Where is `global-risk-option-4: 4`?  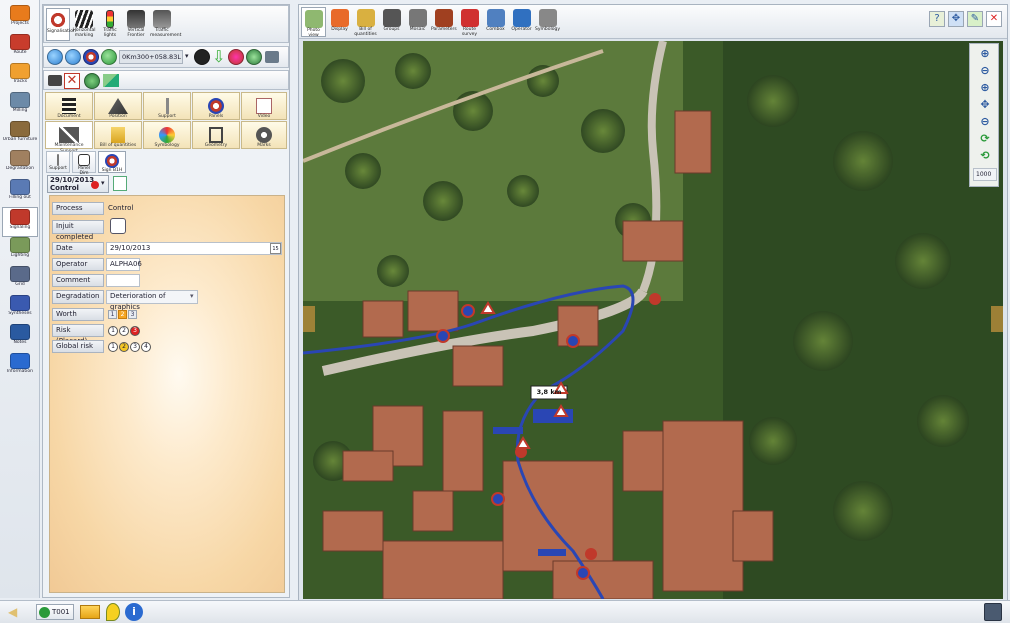
global-risk-option-4: 4 is located at coordinates (146, 347).